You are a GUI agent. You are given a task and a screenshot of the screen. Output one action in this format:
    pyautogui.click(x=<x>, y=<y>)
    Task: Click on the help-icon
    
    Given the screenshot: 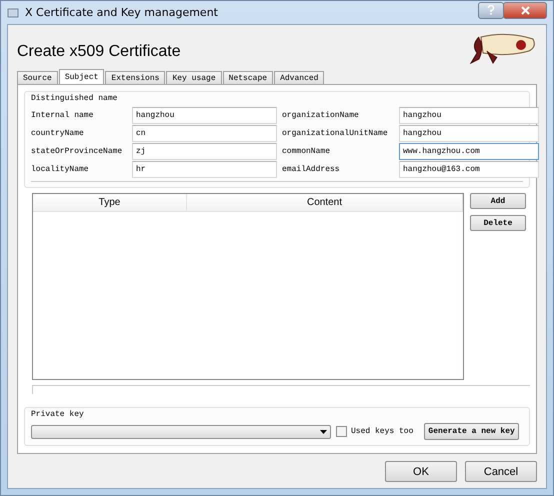 What is the action you would take?
    pyautogui.click(x=491, y=10)
    